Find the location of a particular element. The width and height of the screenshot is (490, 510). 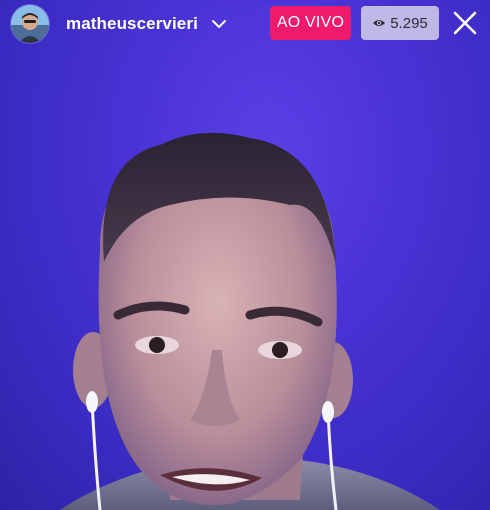

live-badge: AO VIVO is located at coordinates (310, 23).